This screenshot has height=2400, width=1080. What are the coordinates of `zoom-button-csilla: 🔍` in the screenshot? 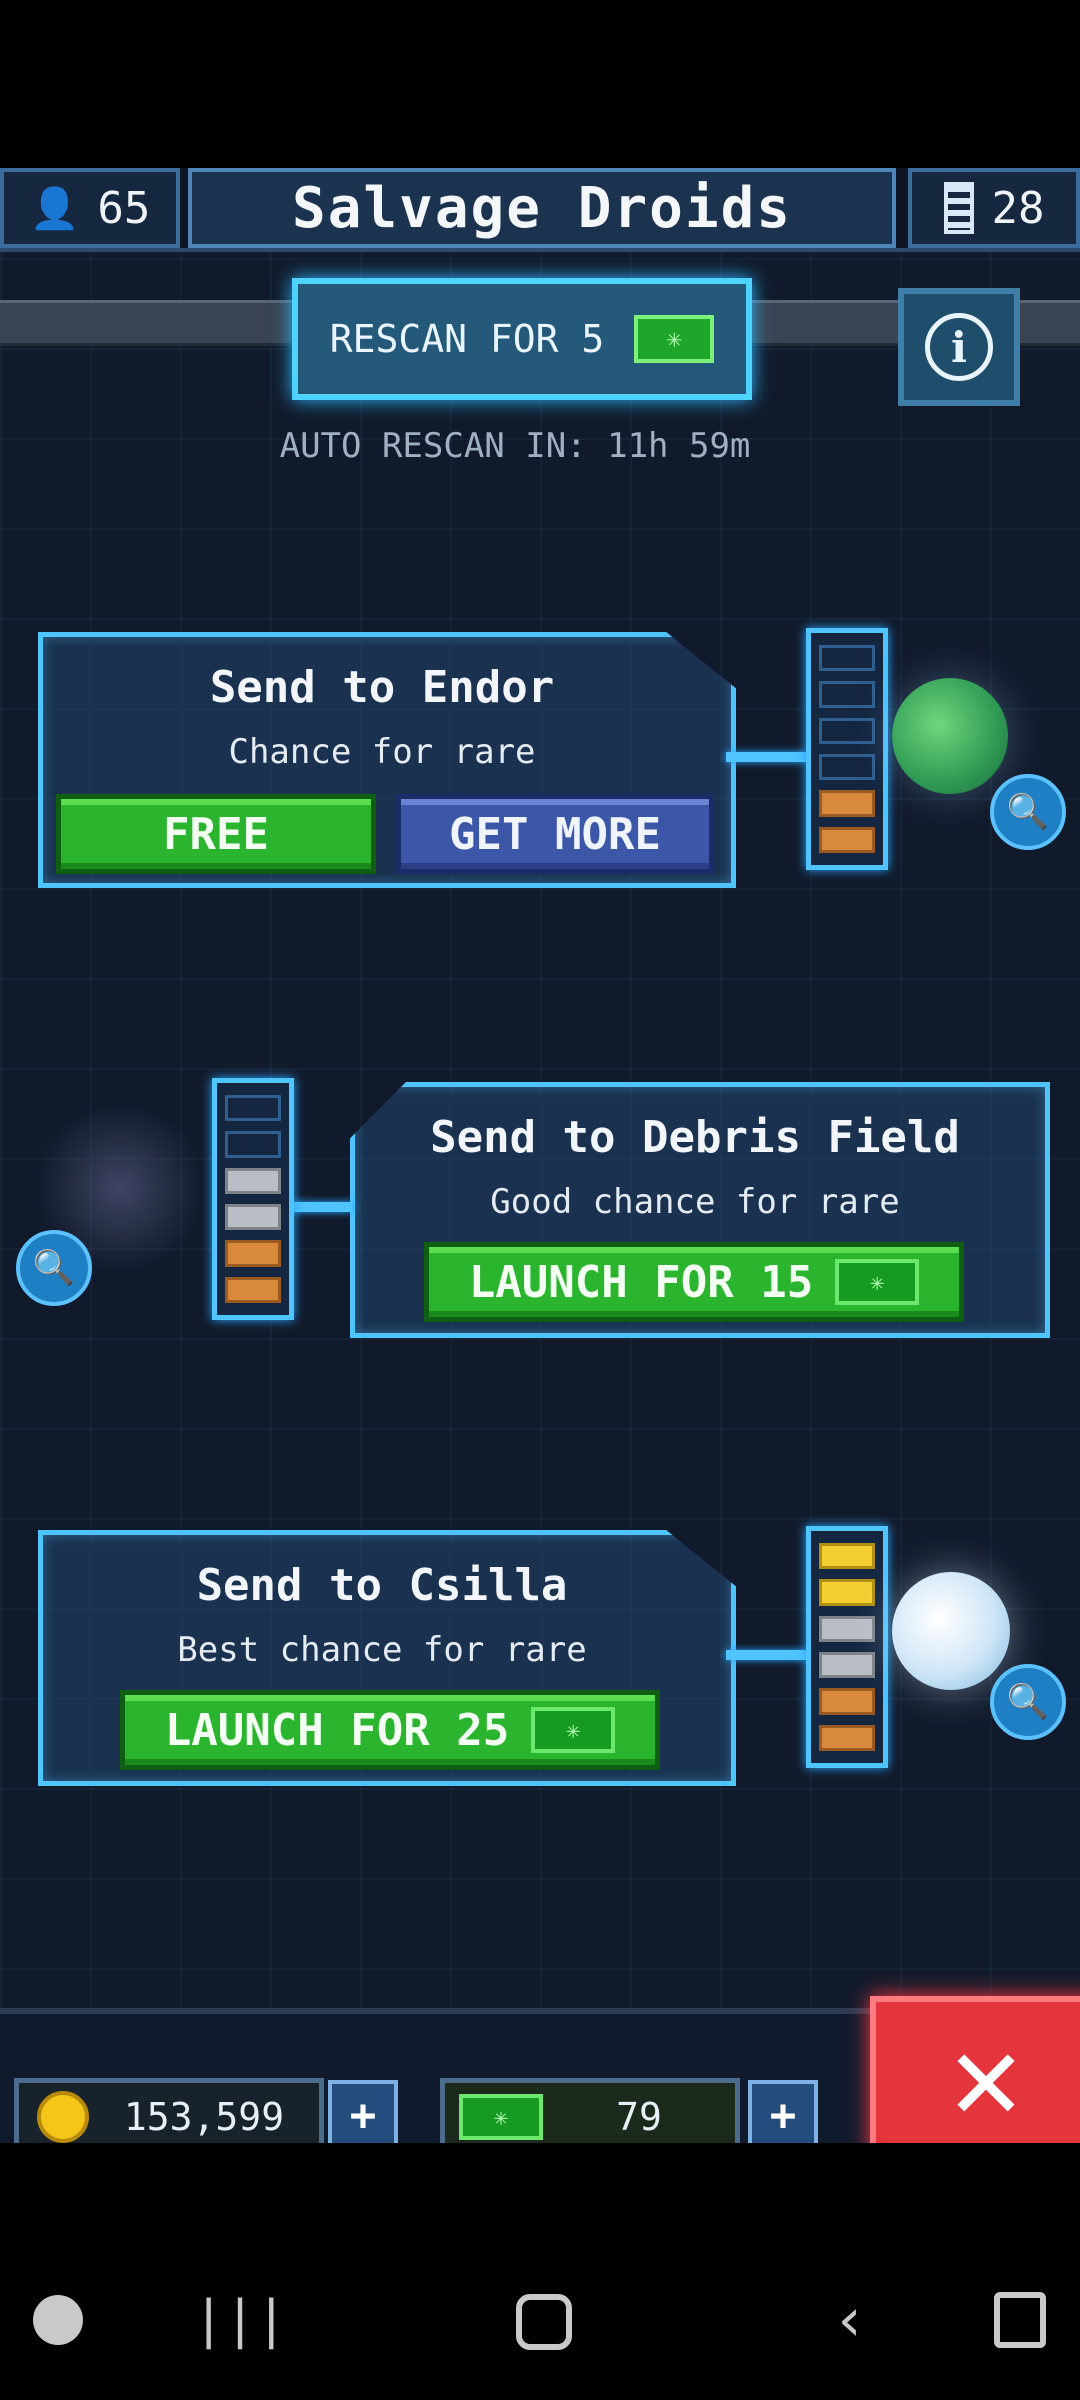 It's located at (1028, 1702).